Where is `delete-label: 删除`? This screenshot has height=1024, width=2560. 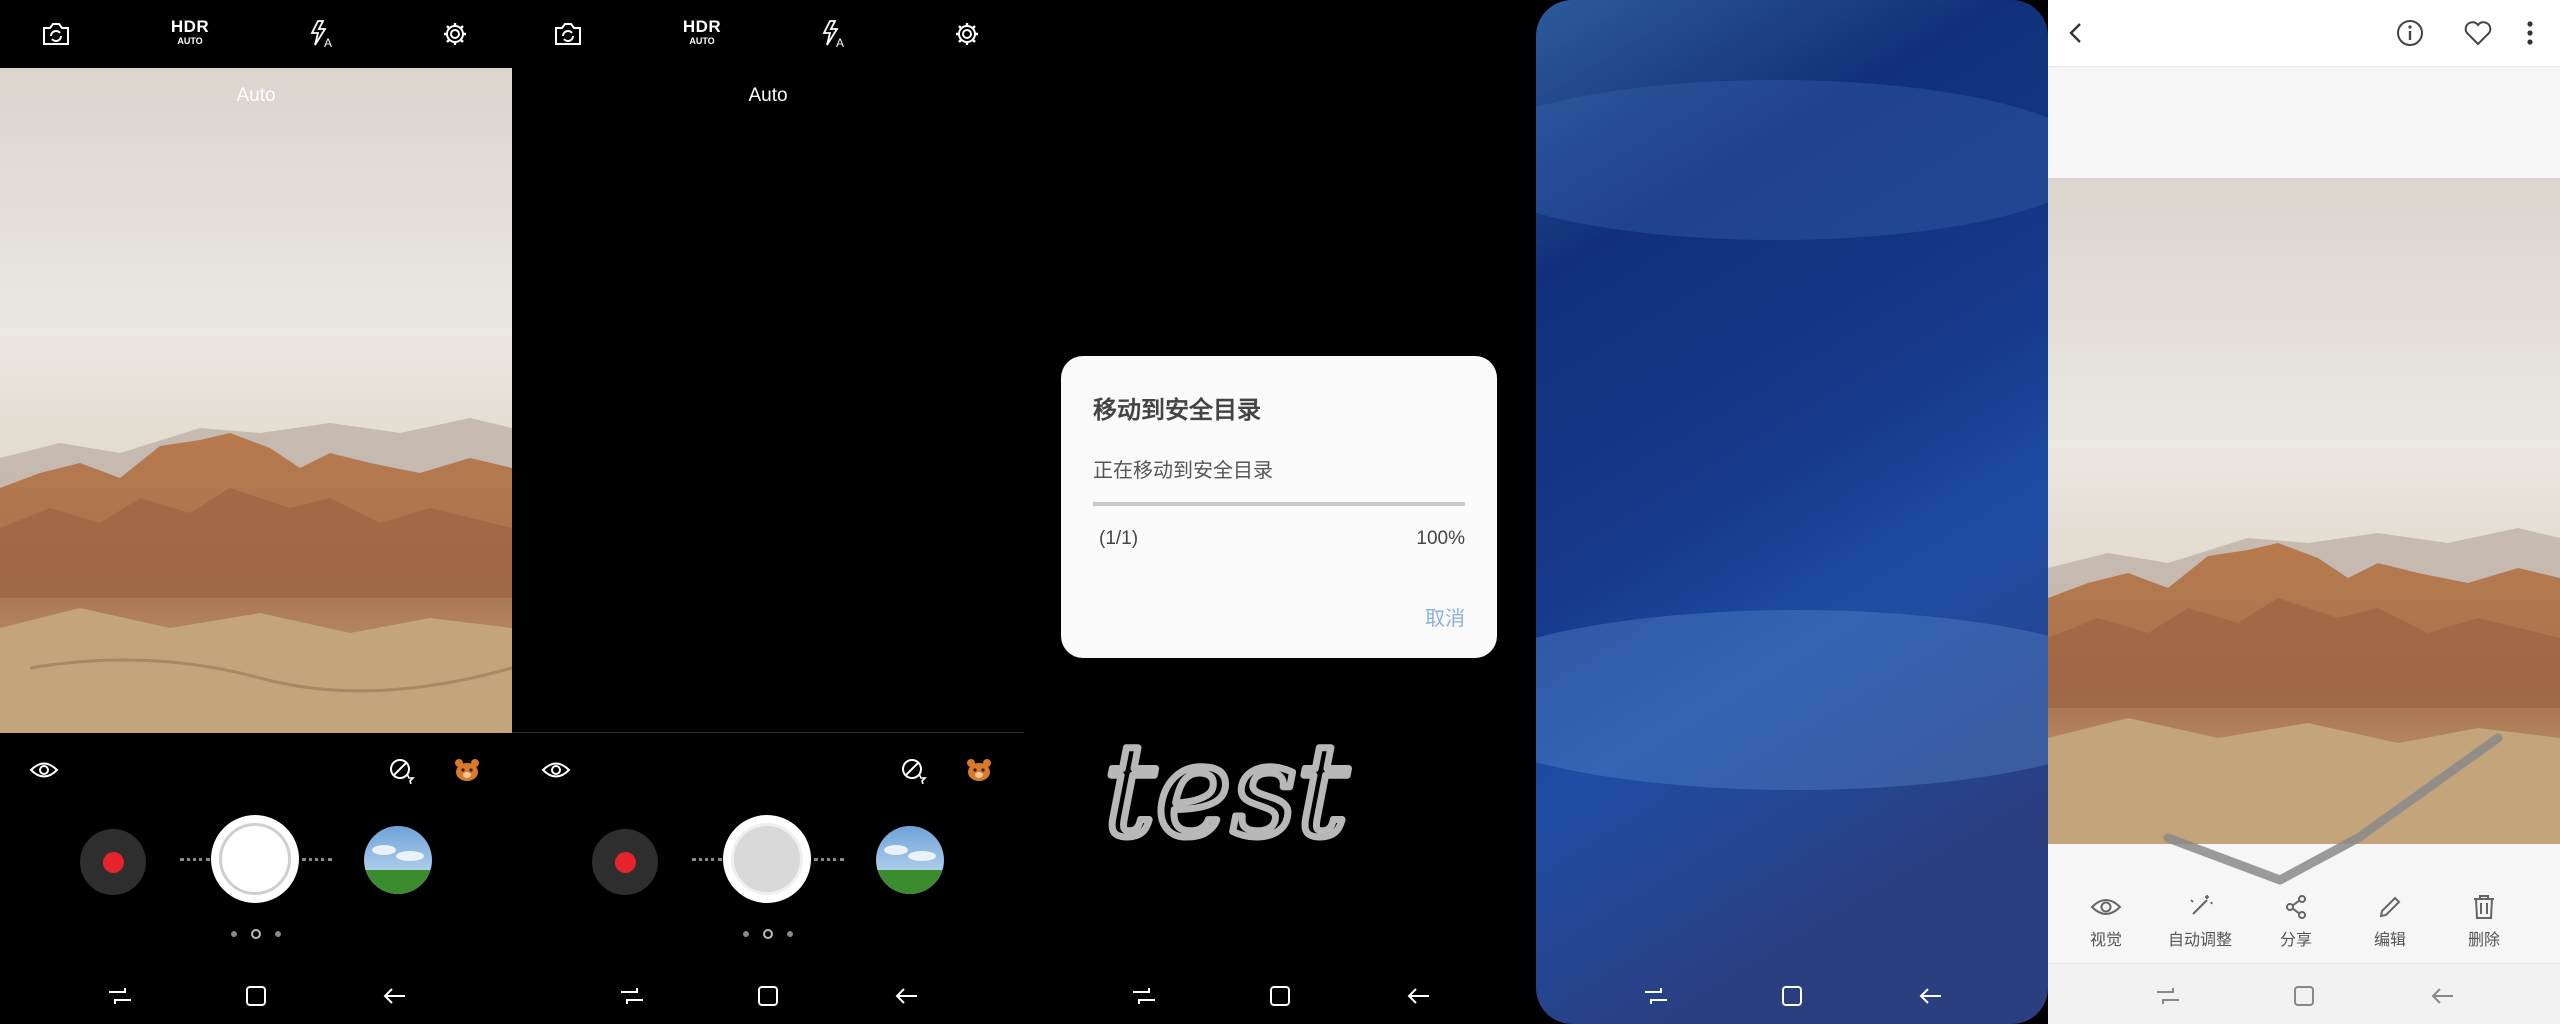
delete-label: 删除 is located at coordinates (2483, 939).